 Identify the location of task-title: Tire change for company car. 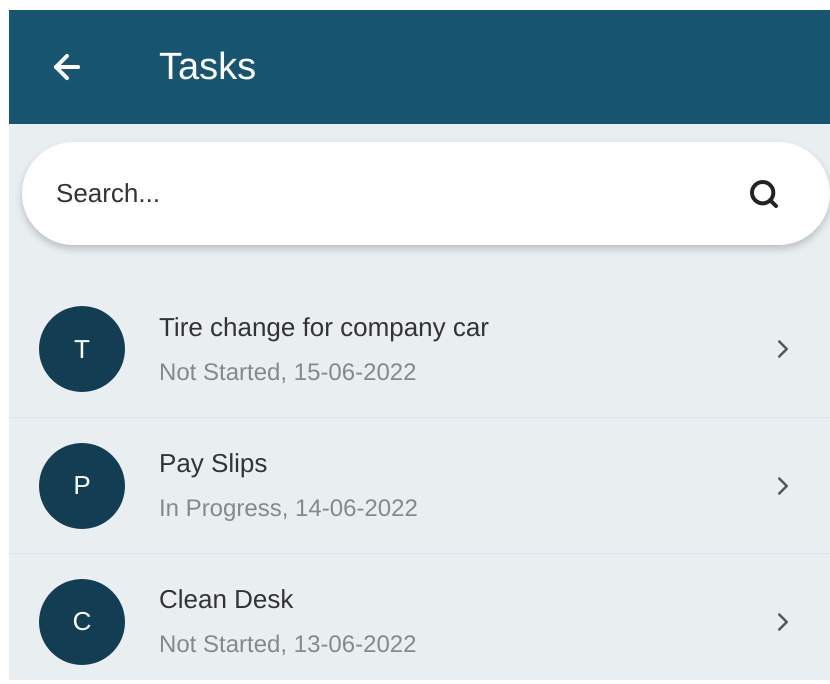
(324, 327).